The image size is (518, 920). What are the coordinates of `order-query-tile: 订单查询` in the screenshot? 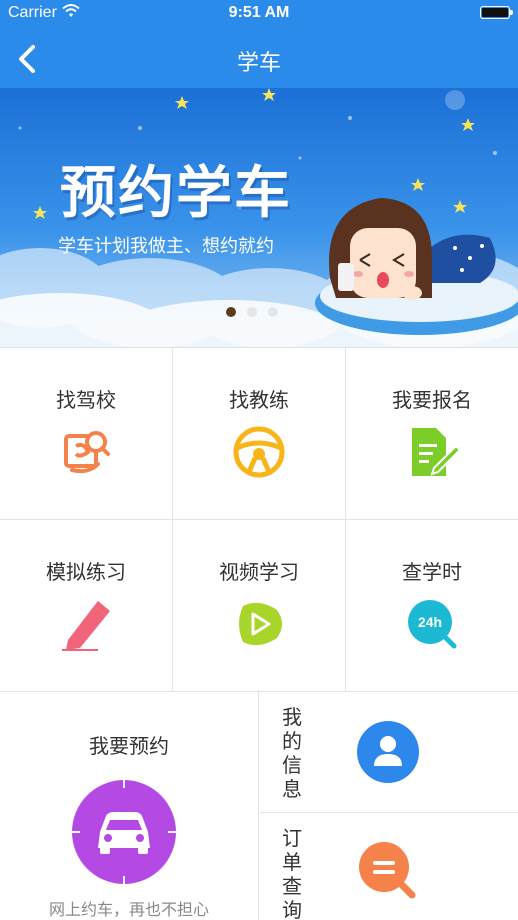 It's located at (389, 866).